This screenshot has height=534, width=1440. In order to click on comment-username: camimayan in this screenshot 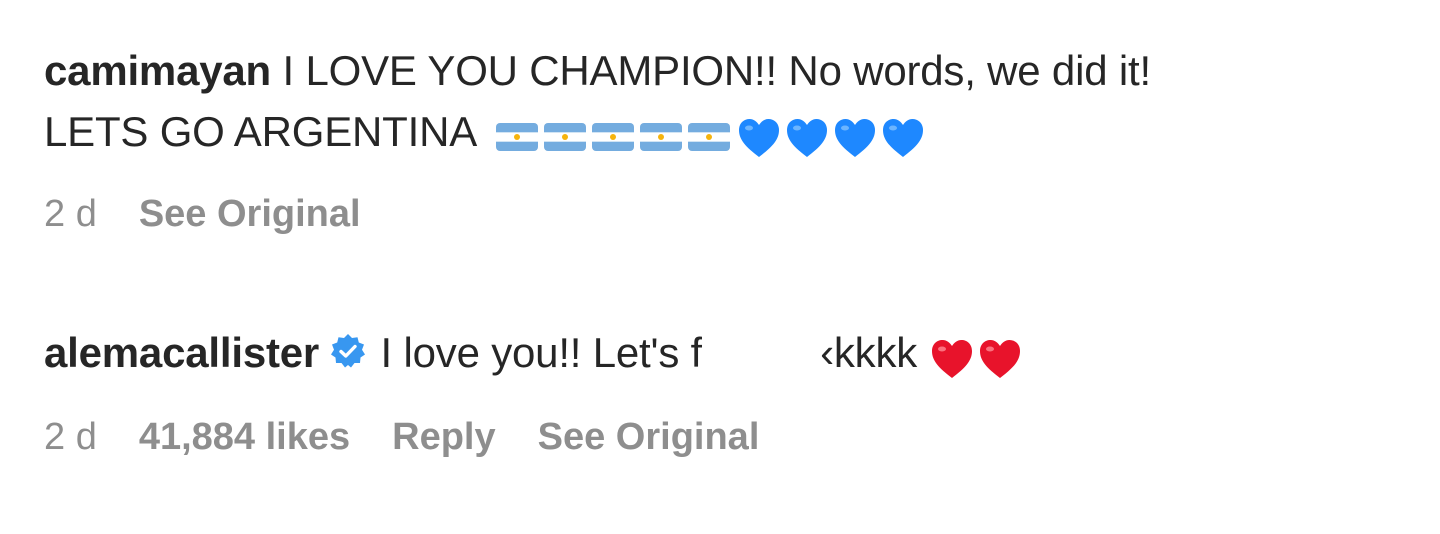, I will do `click(157, 70)`.